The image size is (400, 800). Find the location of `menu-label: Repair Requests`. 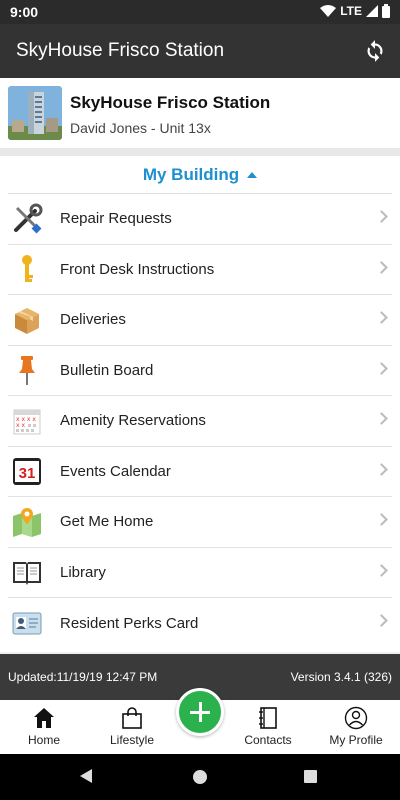

menu-label: Repair Requests is located at coordinates (116, 219).